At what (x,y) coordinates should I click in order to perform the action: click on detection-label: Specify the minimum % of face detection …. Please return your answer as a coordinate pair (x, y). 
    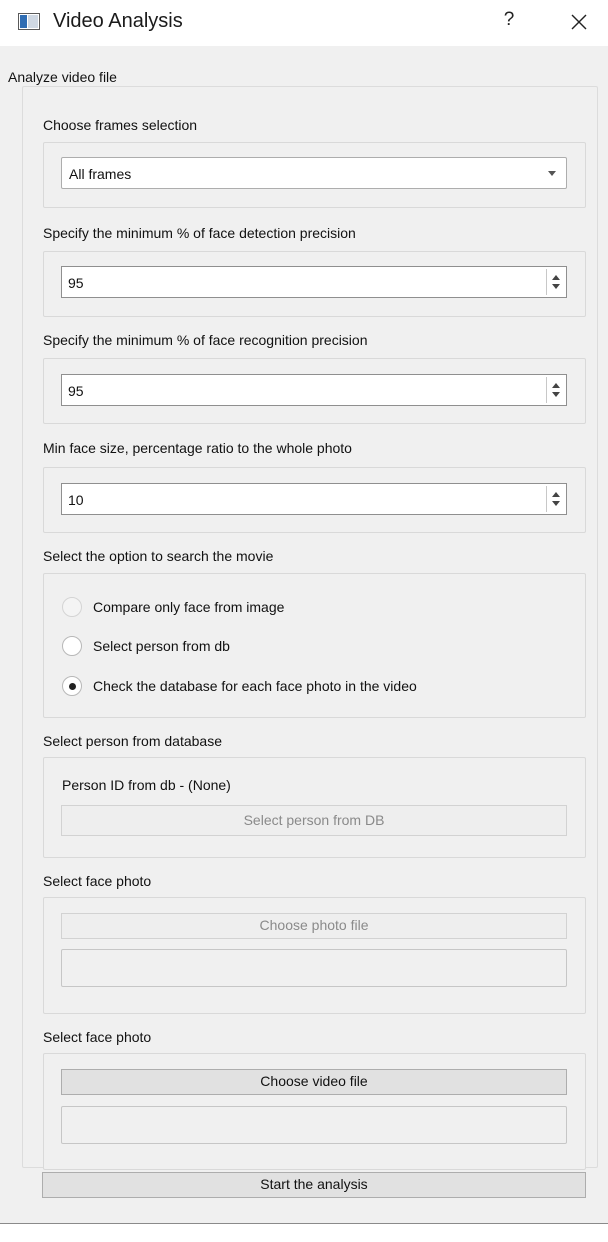
    Looking at the image, I should click on (199, 233).